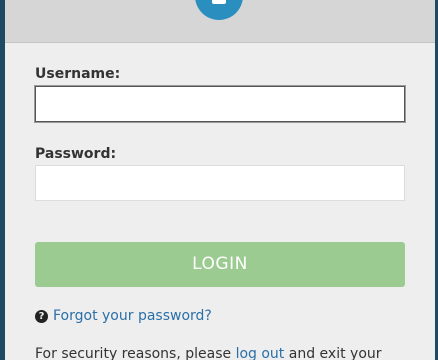  I want to click on username-label: Username:, so click(78, 74).